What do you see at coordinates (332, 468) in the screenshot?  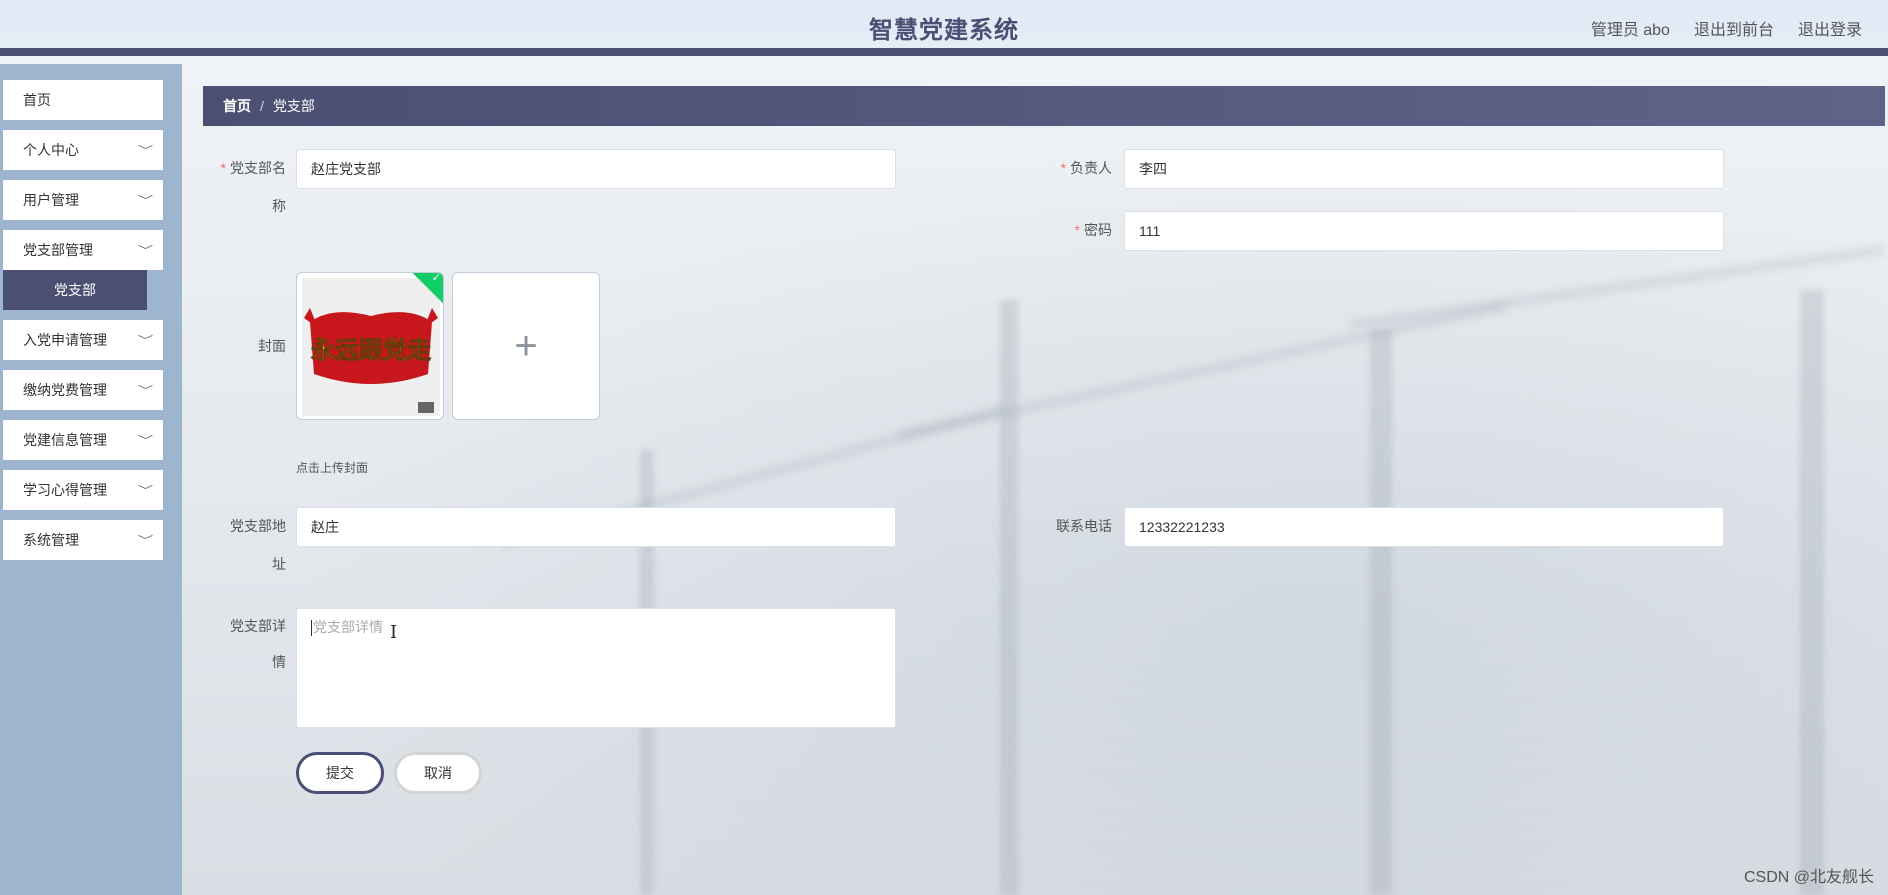 I see `cover-upload-tip: 点击上传封面` at bounding box center [332, 468].